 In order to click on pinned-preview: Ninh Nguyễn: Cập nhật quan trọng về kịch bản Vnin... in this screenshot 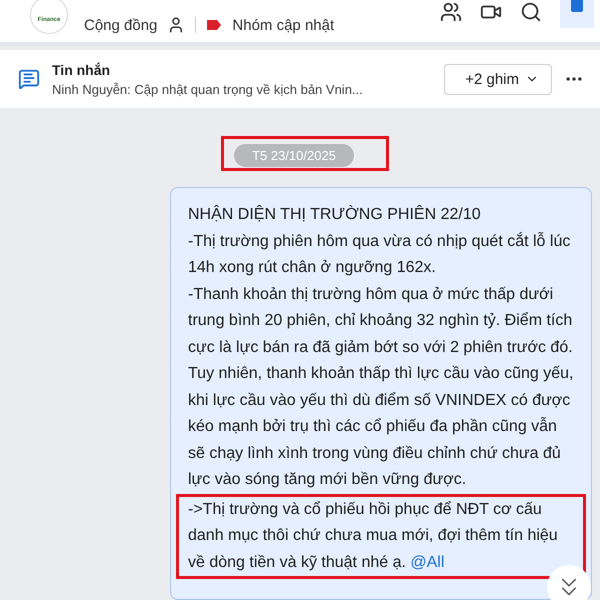, I will do `click(242, 89)`.